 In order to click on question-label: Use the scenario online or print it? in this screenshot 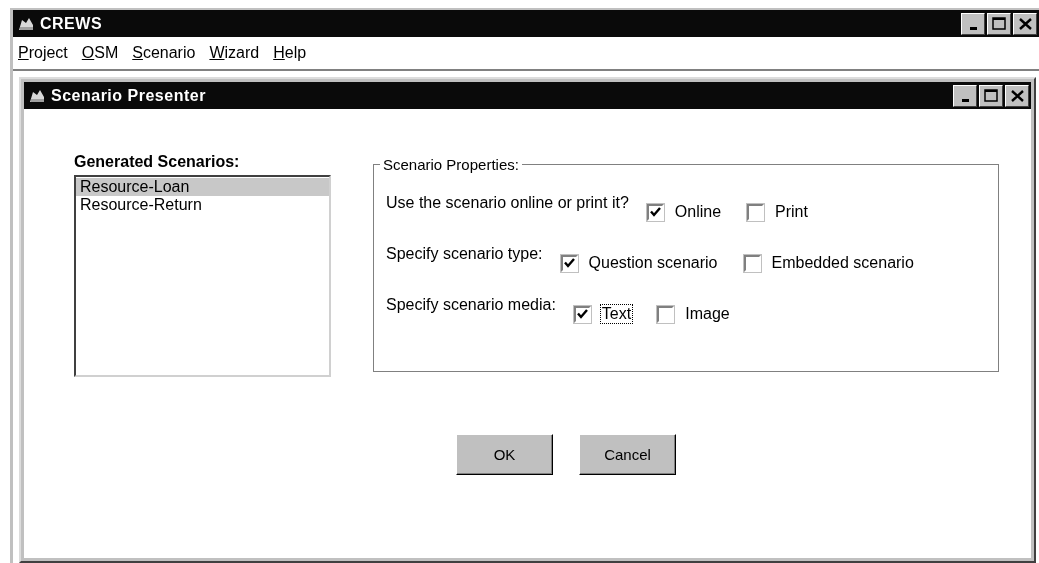, I will do `click(507, 203)`.